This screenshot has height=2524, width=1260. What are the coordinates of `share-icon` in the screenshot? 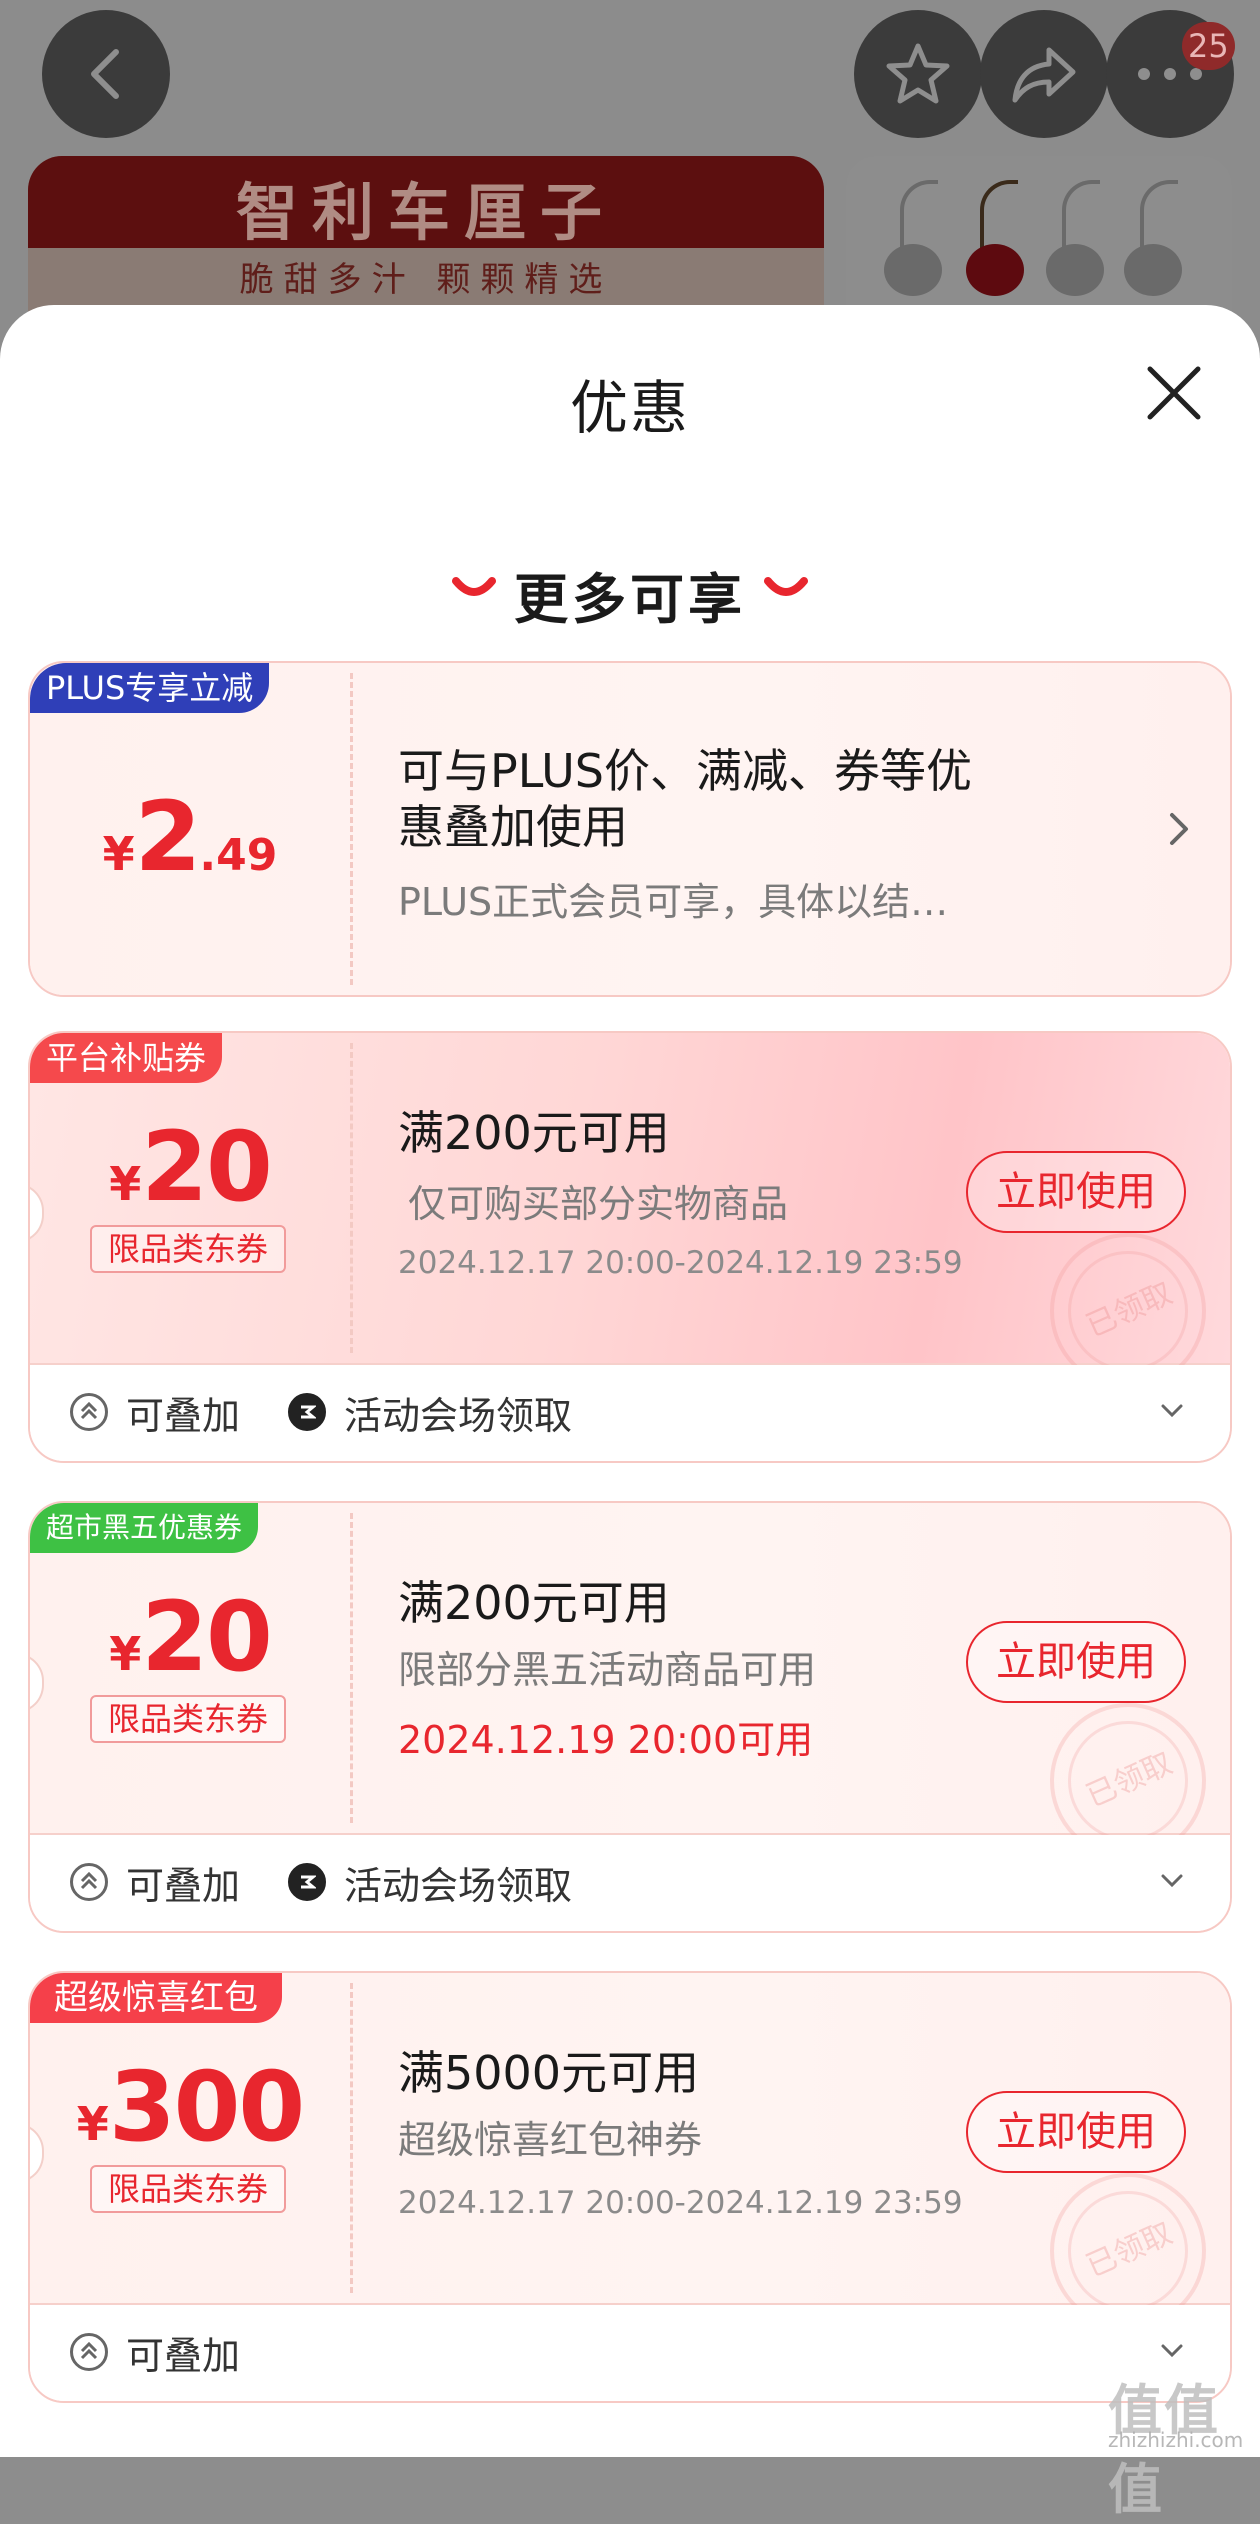 It's located at (1044, 75).